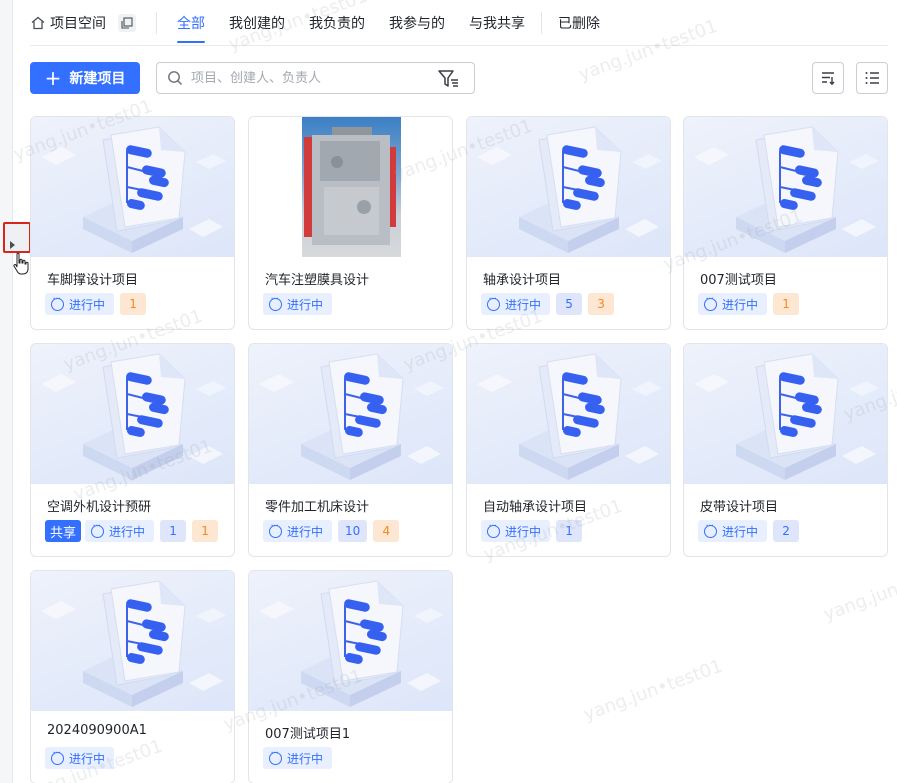 The image size is (897, 783). What do you see at coordinates (156, 22) in the screenshot?
I see `header-divider` at bounding box center [156, 22].